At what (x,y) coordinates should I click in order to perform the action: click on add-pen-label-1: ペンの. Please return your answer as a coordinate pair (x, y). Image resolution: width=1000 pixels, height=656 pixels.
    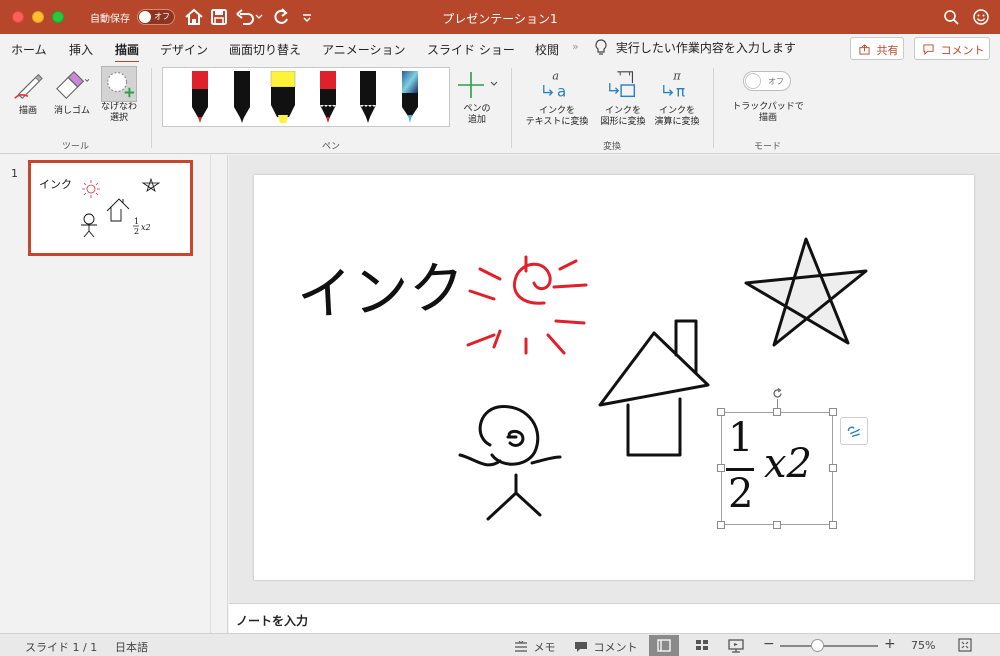
    Looking at the image, I should click on (477, 109).